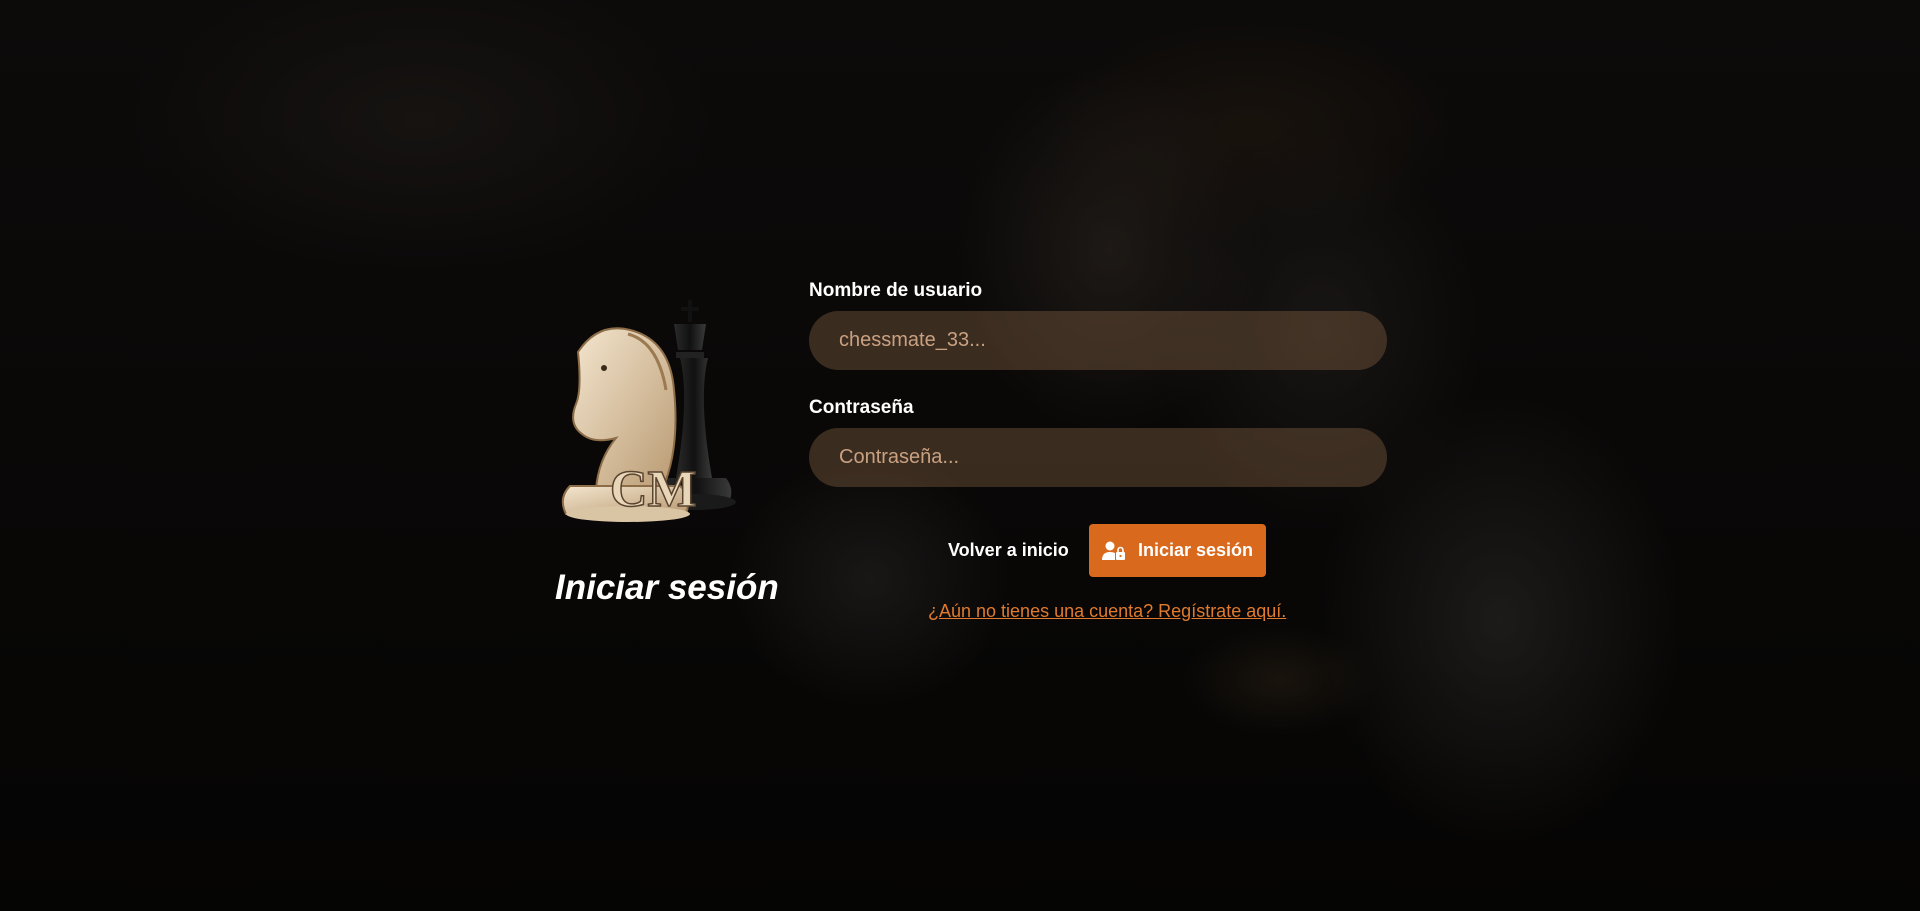 The width and height of the screenshot is (1920, 911). What do you see at coordinates (1195, 550) in the screenshot?
I see `login-button-label: Iniciar sesión` at bounding box center [1195, 550].